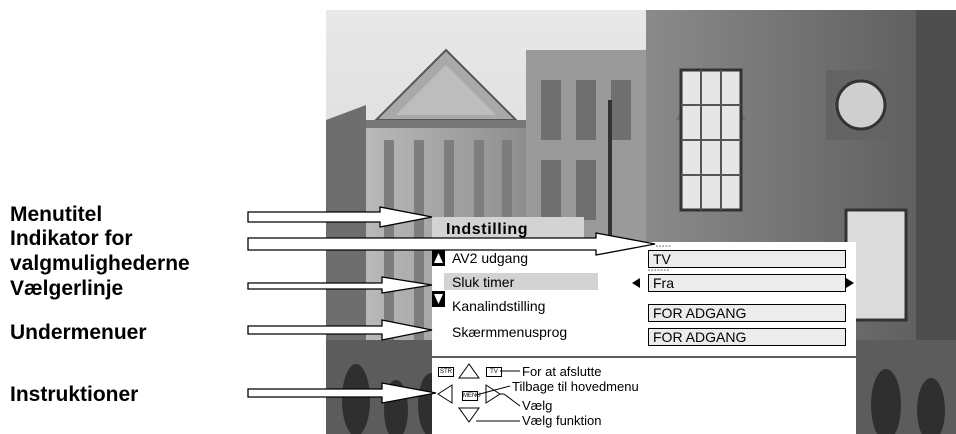 This screenshot has width=956, height=434. Describe the element at coordinates (562, 420) in the screenshot. I see `instr-select-function: Vælg funktion` at that location.